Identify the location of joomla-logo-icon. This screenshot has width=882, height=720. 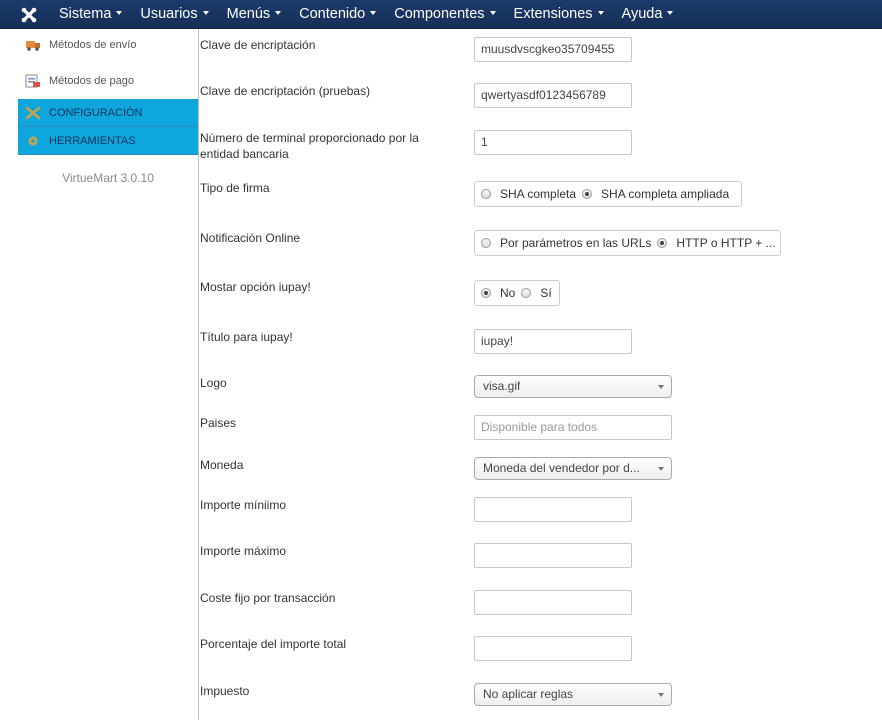
(29, 15).